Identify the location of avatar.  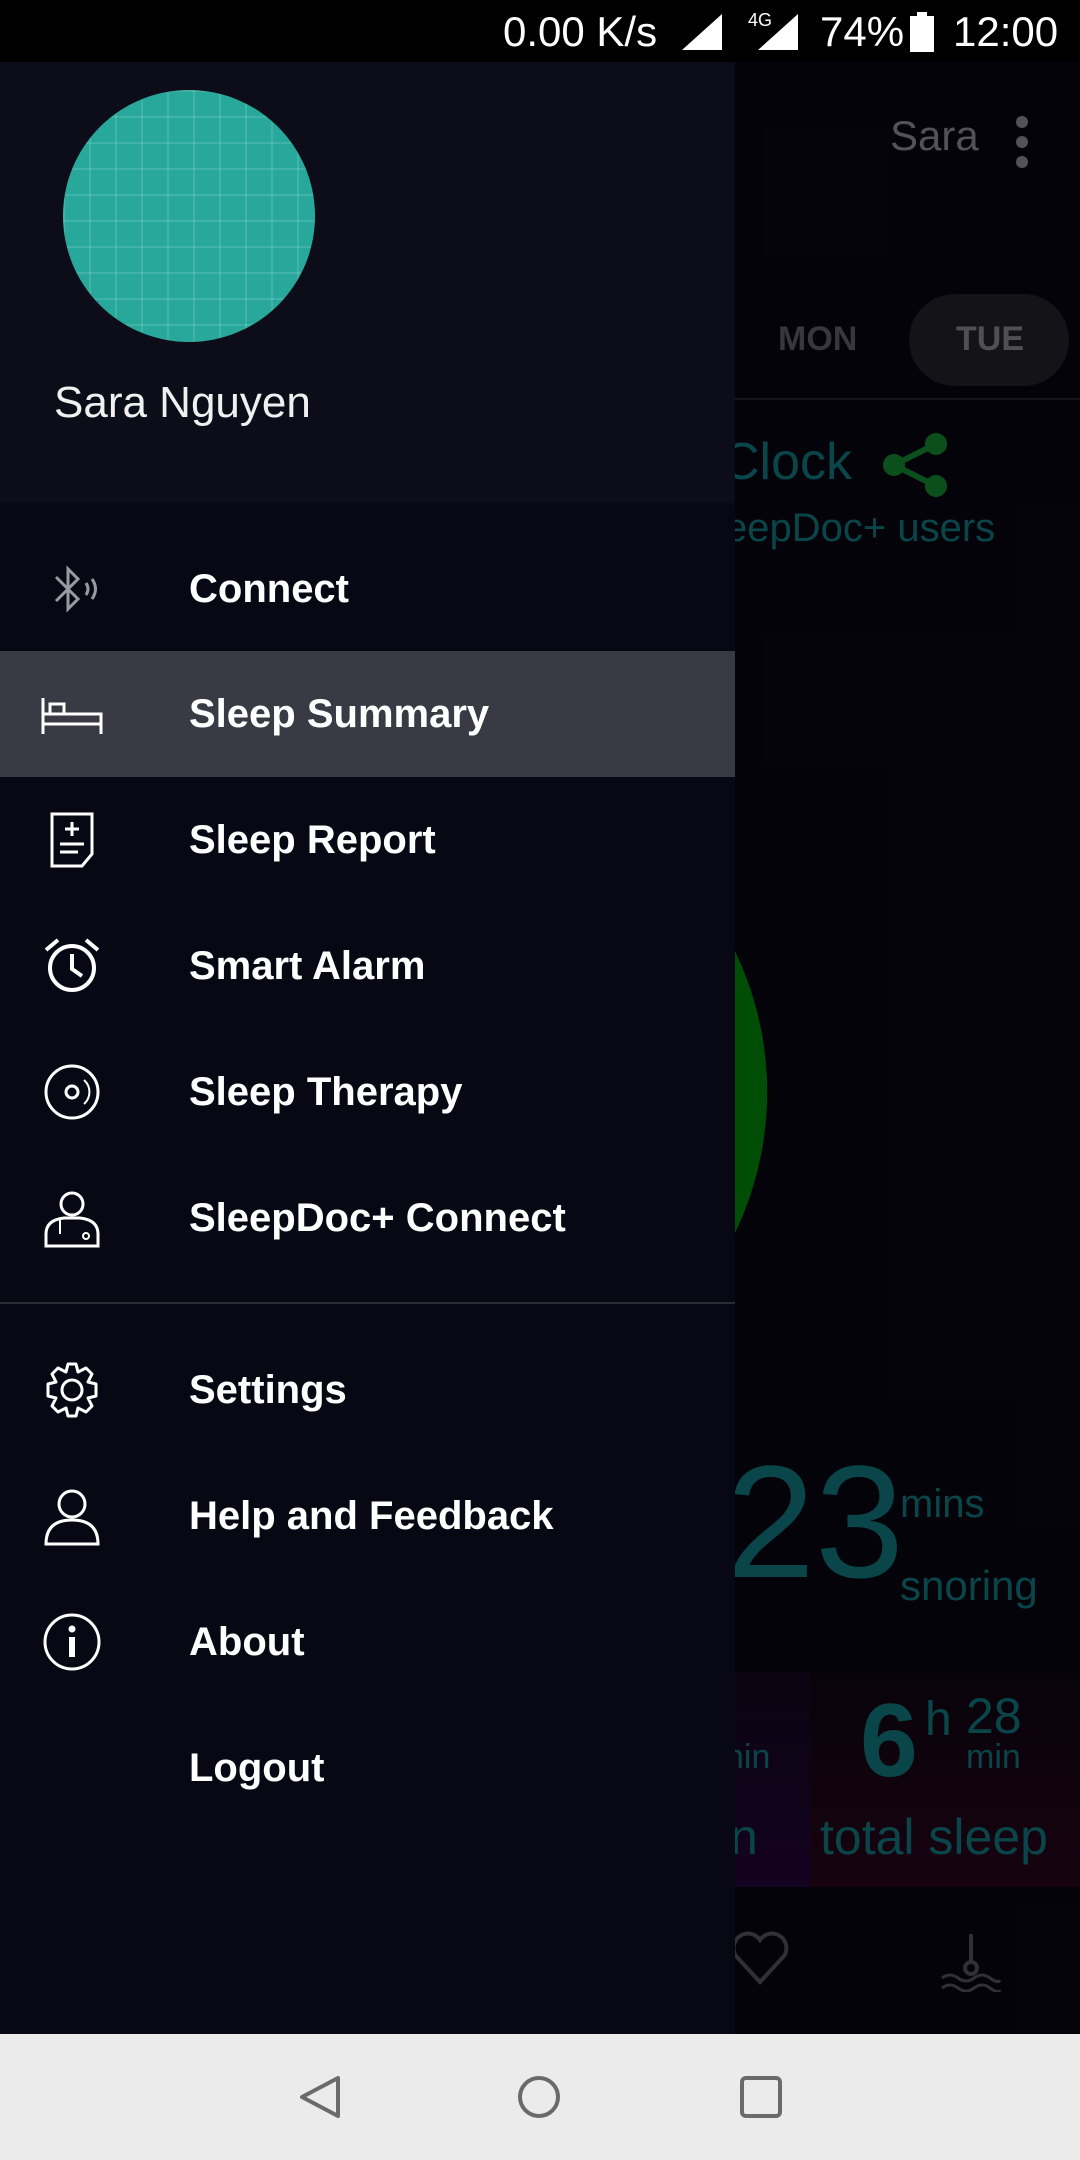
(189, 216).